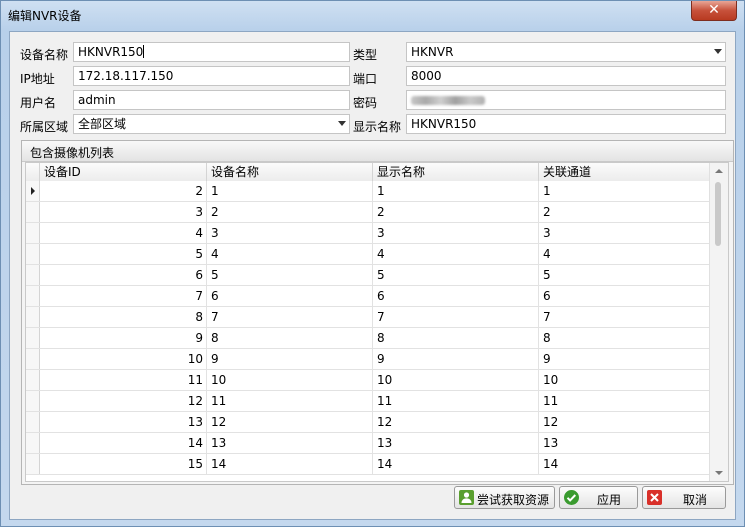 The image size is (745, 527). Describe the element at coordinates (456, 359) in the screenshot. I see `cell-display-name: 9` at that location.